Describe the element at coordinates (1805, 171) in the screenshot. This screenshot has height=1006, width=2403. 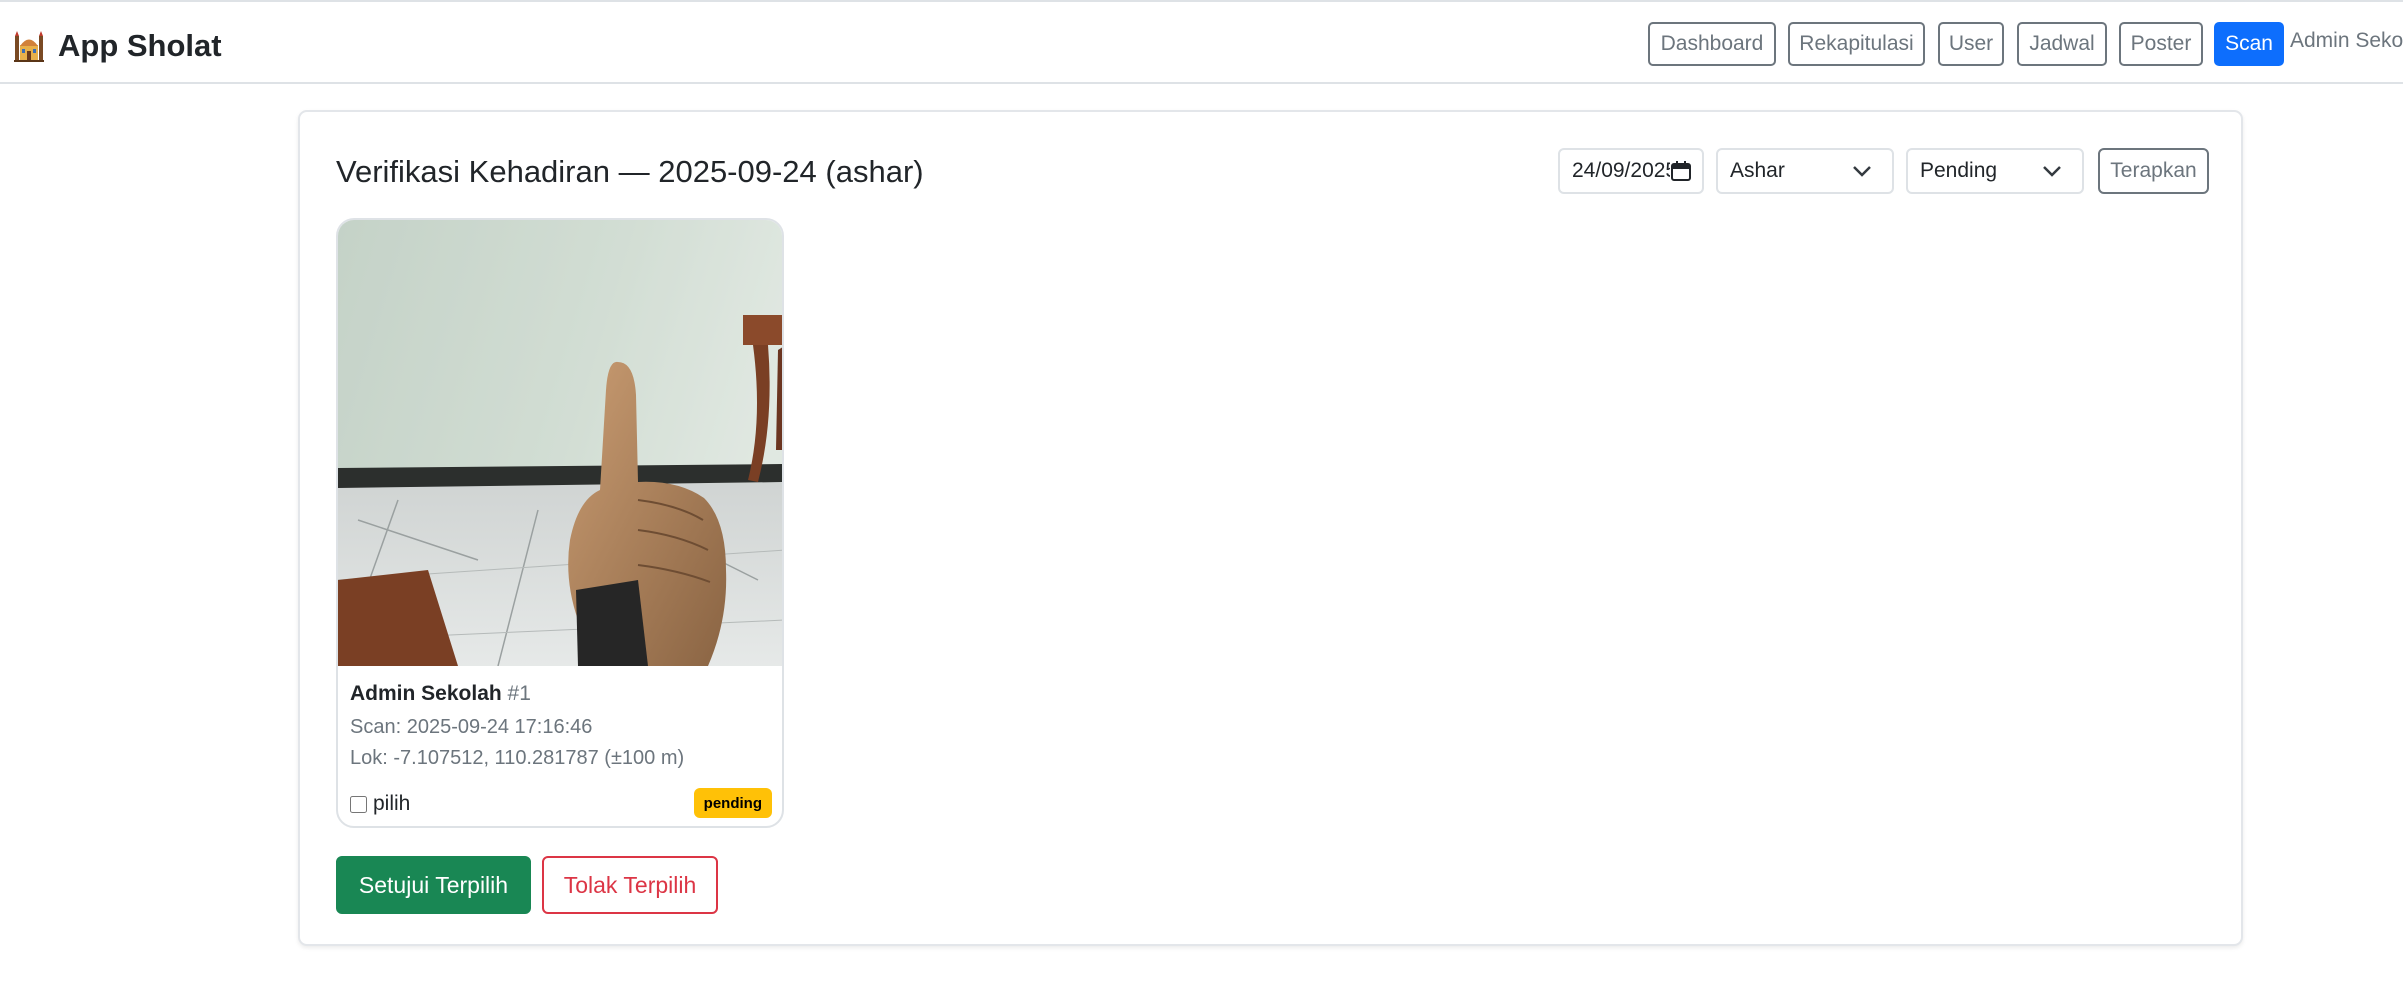
I see `prayer-select: Ashar` at that location.